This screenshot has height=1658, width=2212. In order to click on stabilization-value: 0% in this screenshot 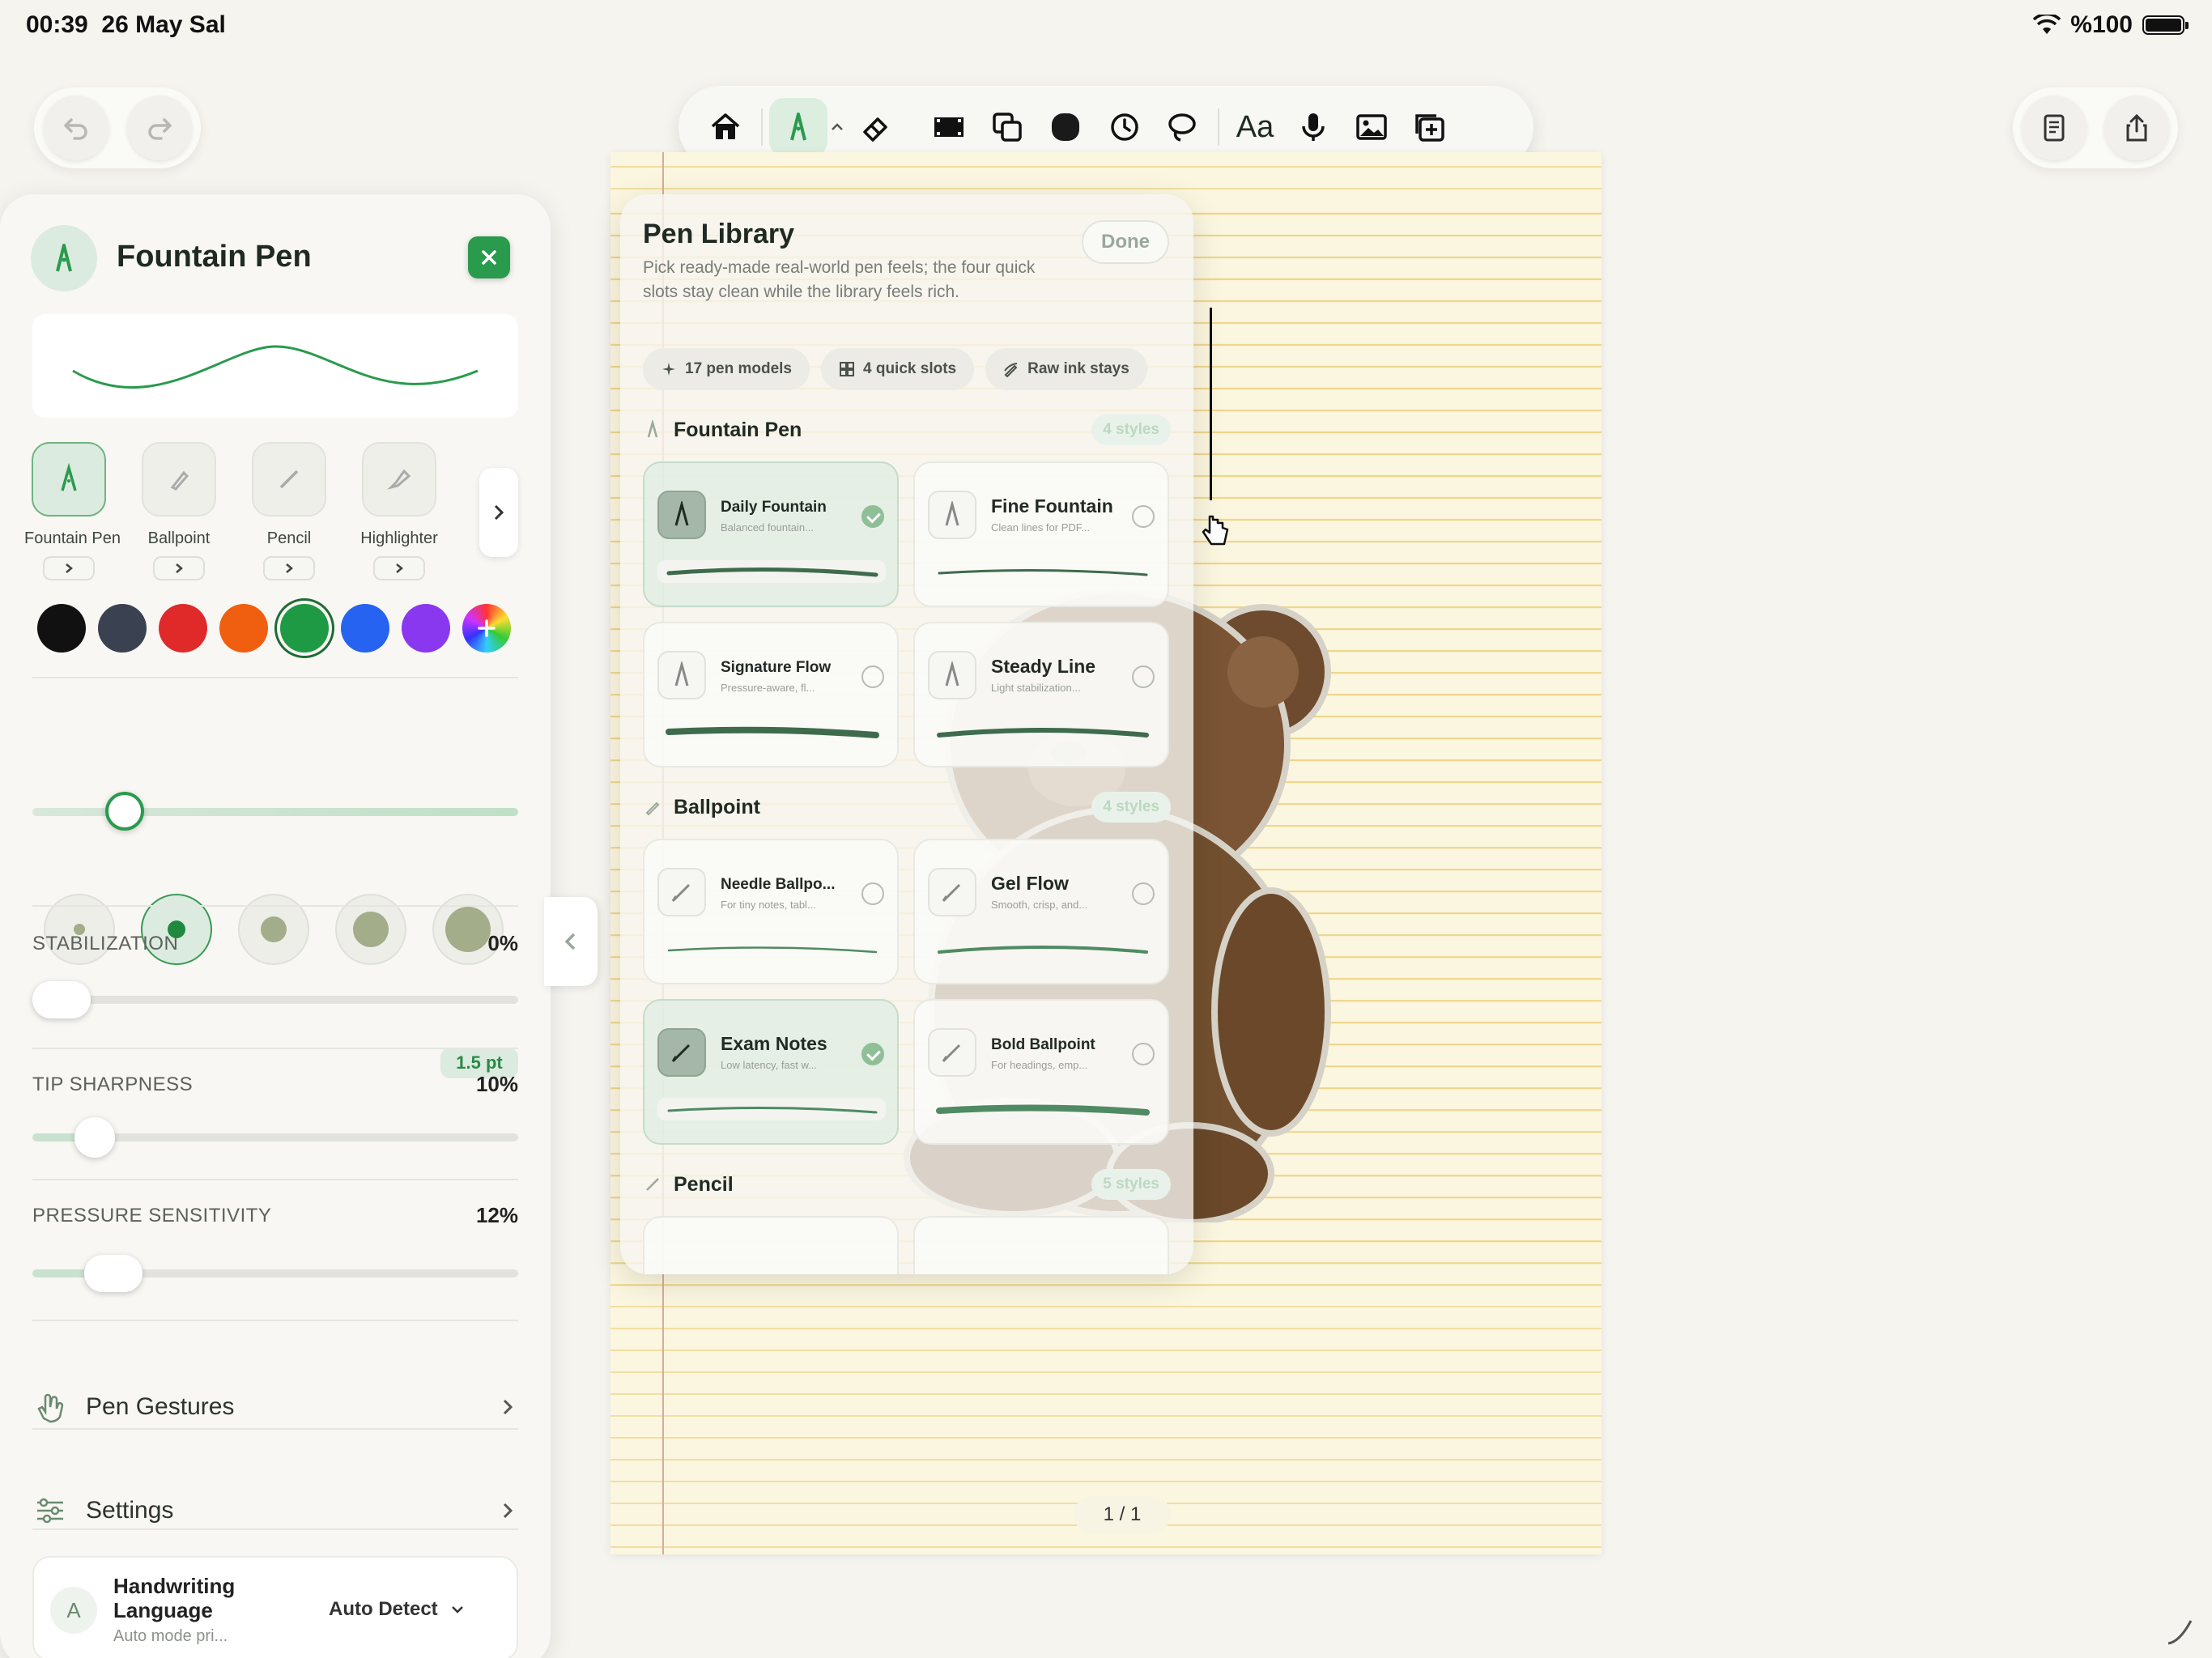, I will do `click(502, 943)`.